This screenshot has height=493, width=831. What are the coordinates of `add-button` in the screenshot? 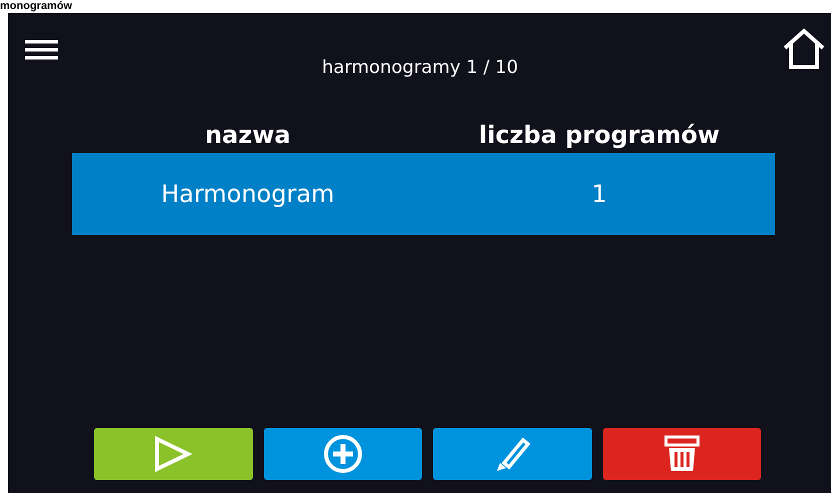 It's located at (343, 454).